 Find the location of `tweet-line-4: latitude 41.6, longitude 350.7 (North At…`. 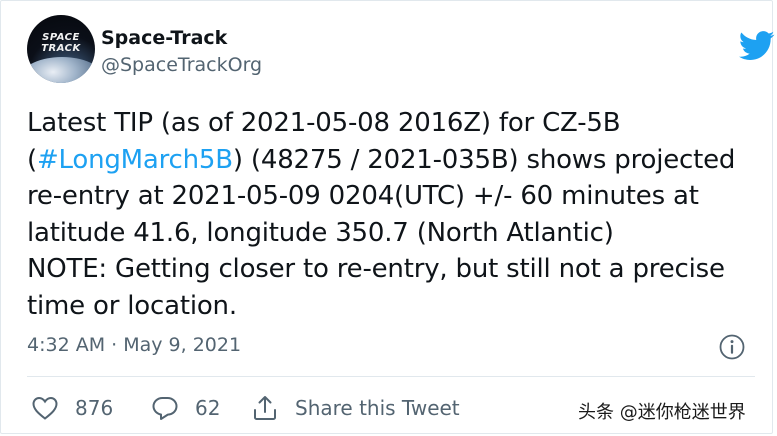

tweet-line-4: latitude 41.6, longitude 350.7 (North At… is located at coordinates (320, 232).